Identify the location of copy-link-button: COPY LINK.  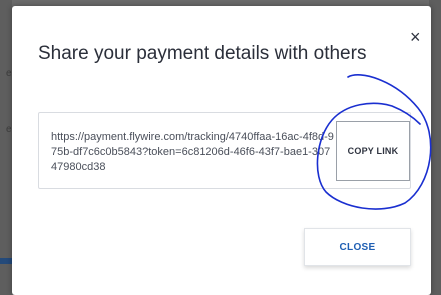
(373, 151).